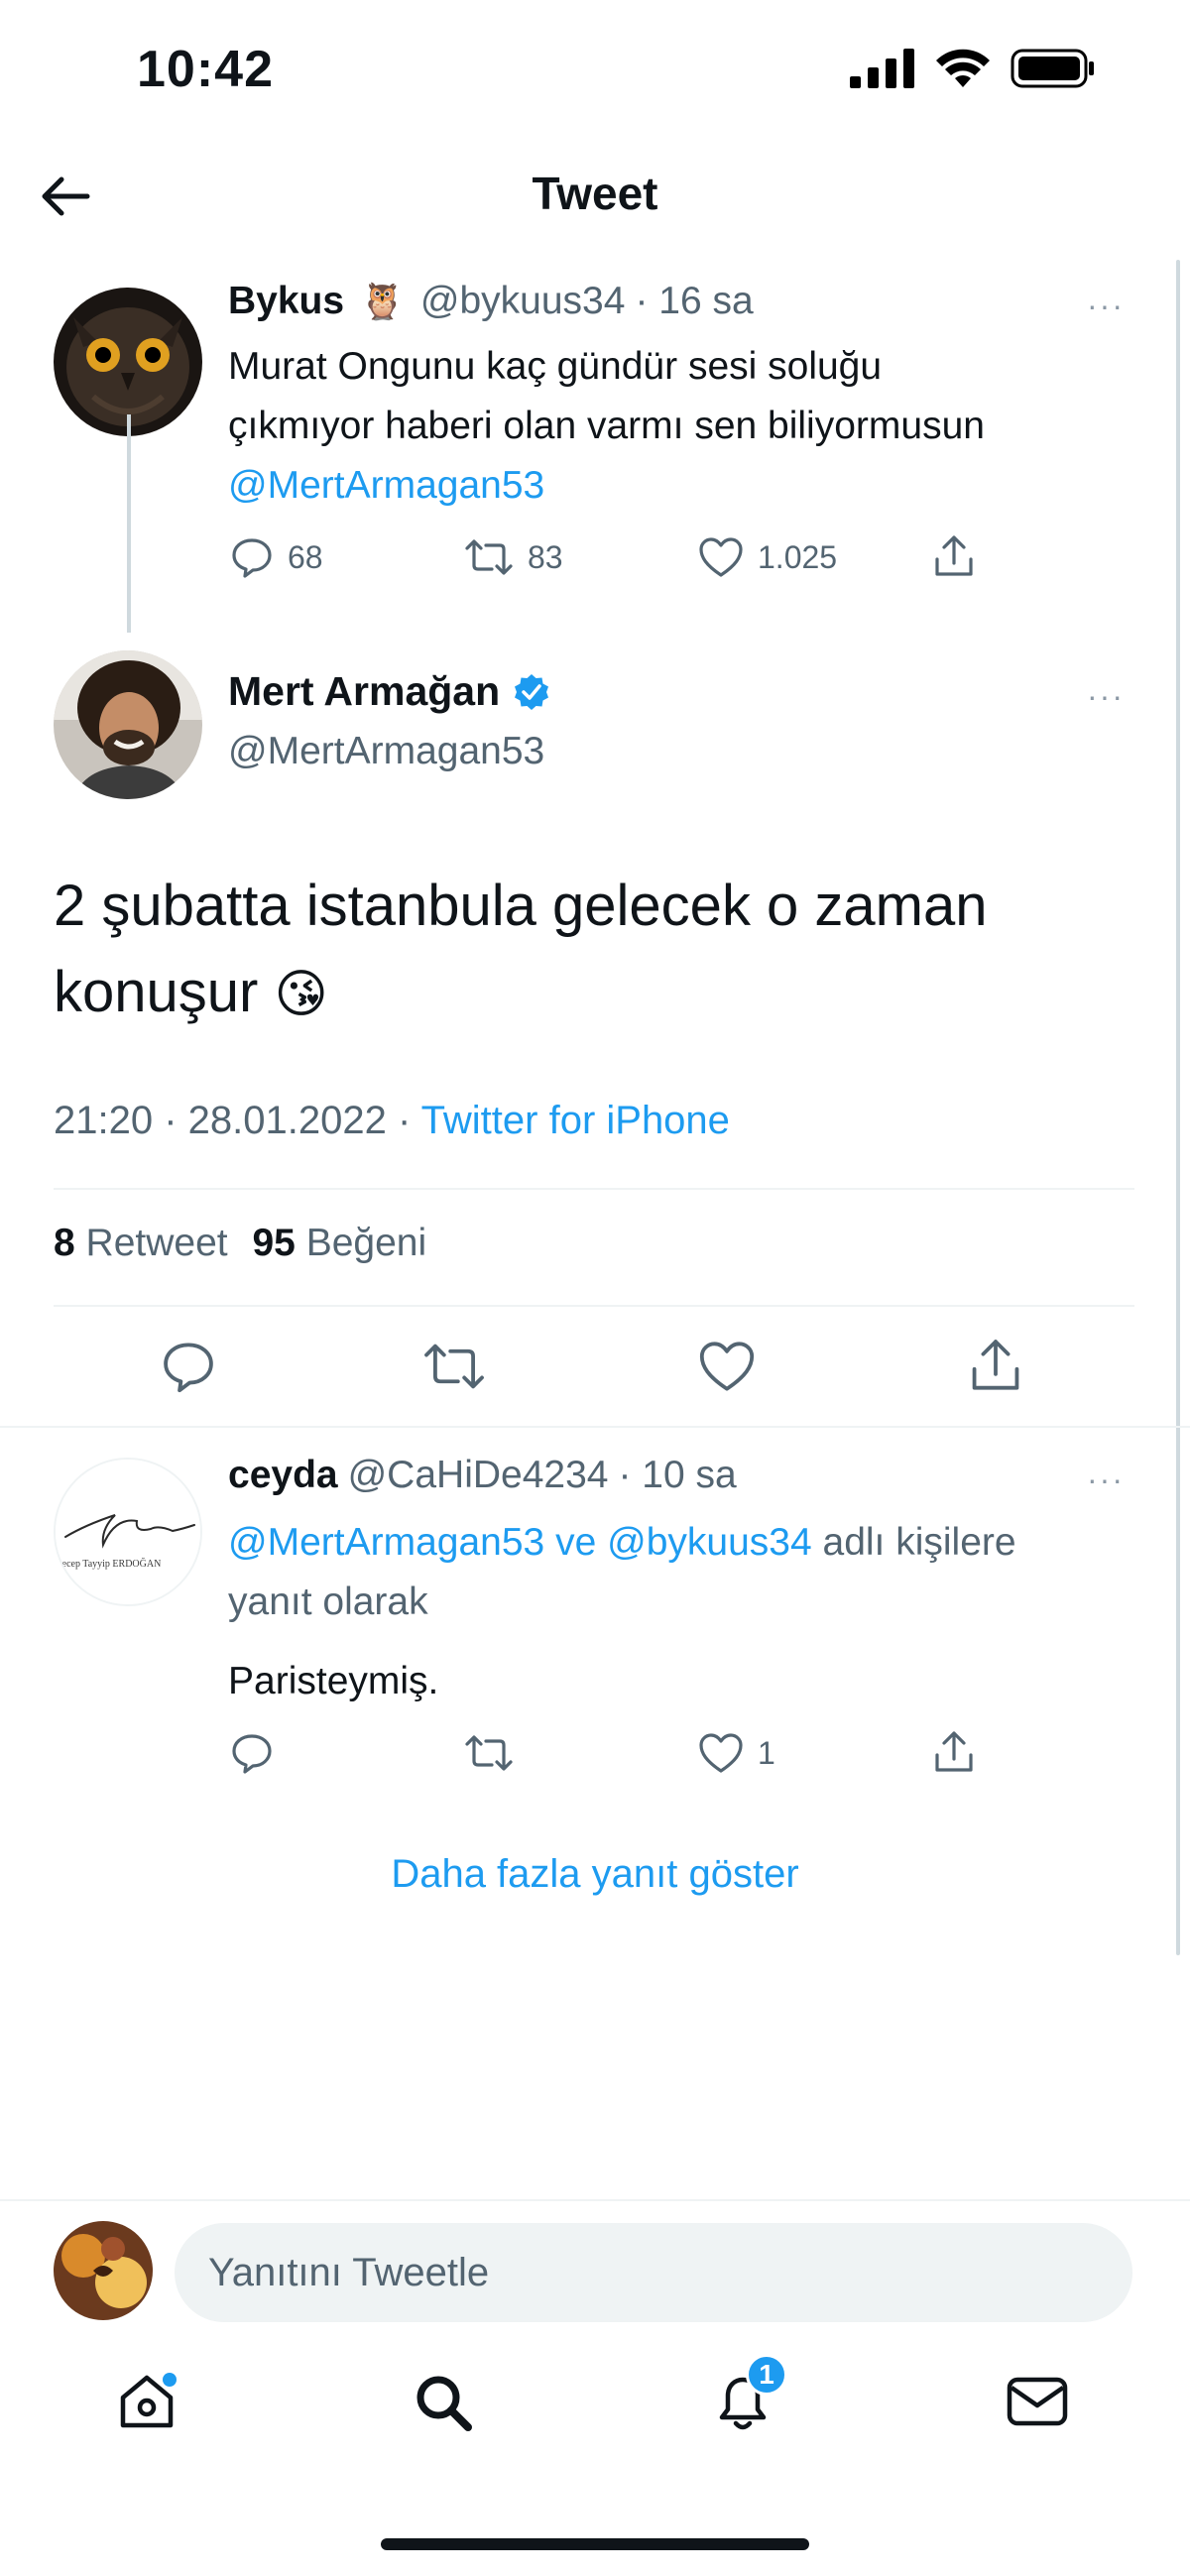 This screenshot has width=1190, height=2576. Describe the element at coordinates (386, 752) in the screenshot. I see `author-handle: @MertArmagan53` at that location.